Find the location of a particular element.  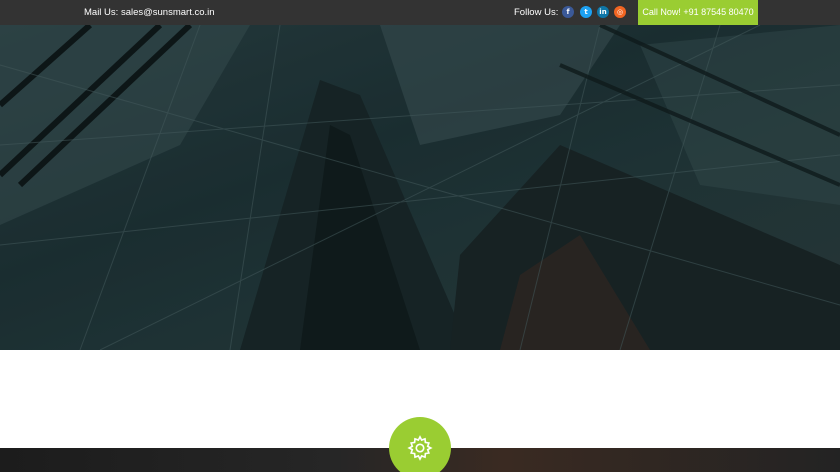

feature-badge is located at coordinates (420, 444).